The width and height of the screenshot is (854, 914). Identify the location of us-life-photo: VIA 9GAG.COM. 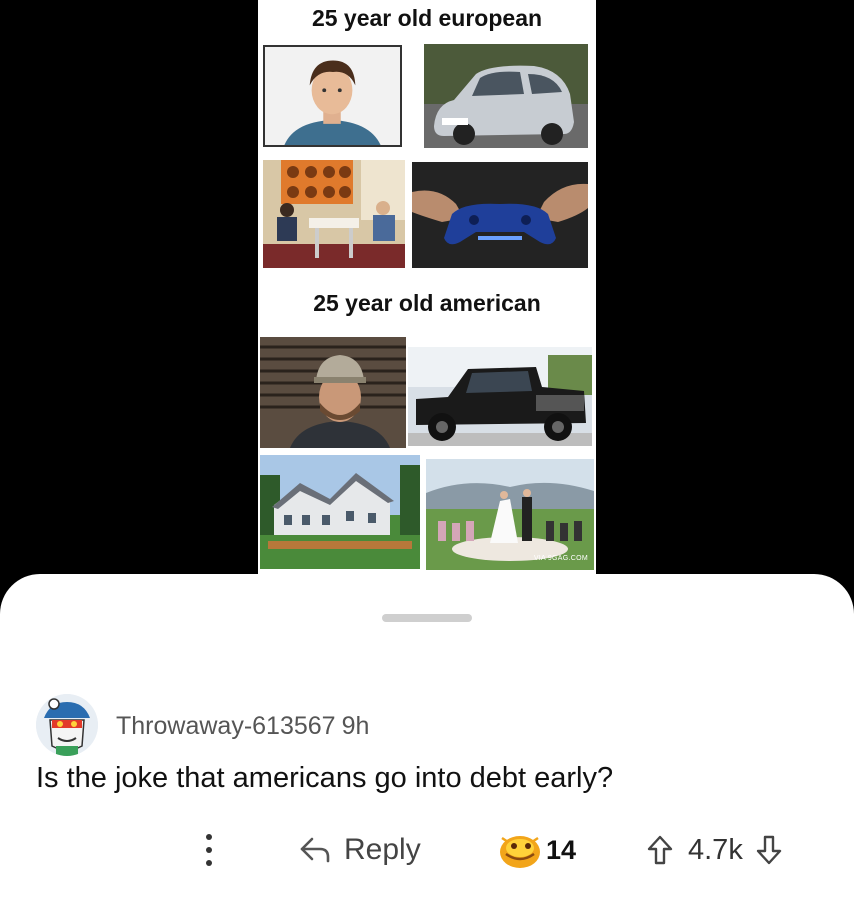
(510, 514).